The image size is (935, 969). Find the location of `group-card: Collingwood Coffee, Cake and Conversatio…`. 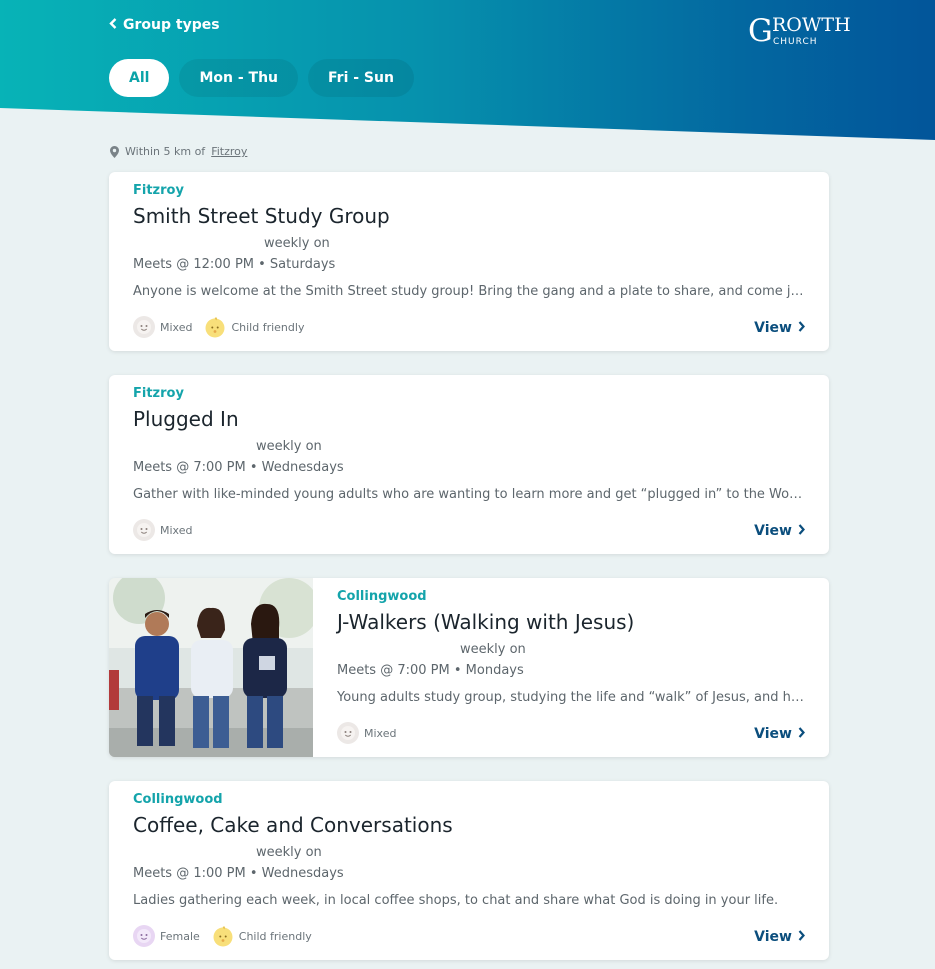

group-card: Collingwood Coffee, Cake and Conversatio… is located at coordinates (469, 870).